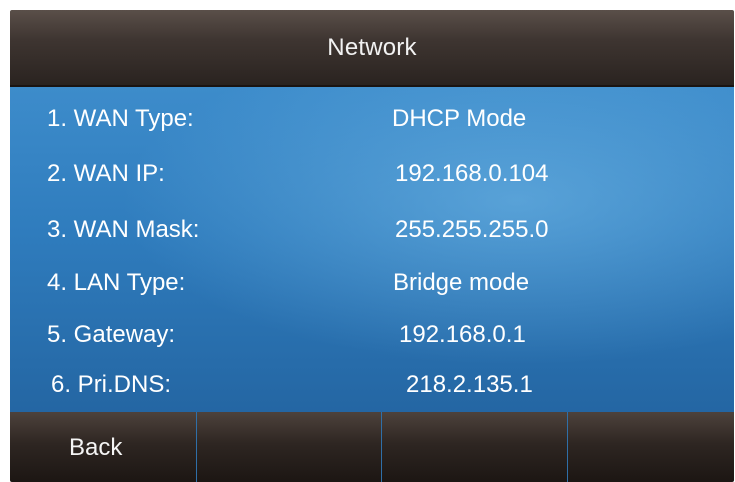 Image resolution: width=735 pixels, height=482 pixels. Describe the element at coordinates (462, 334) in the screenshot. I see `gateway-value: 192.168.0.1` at that location.